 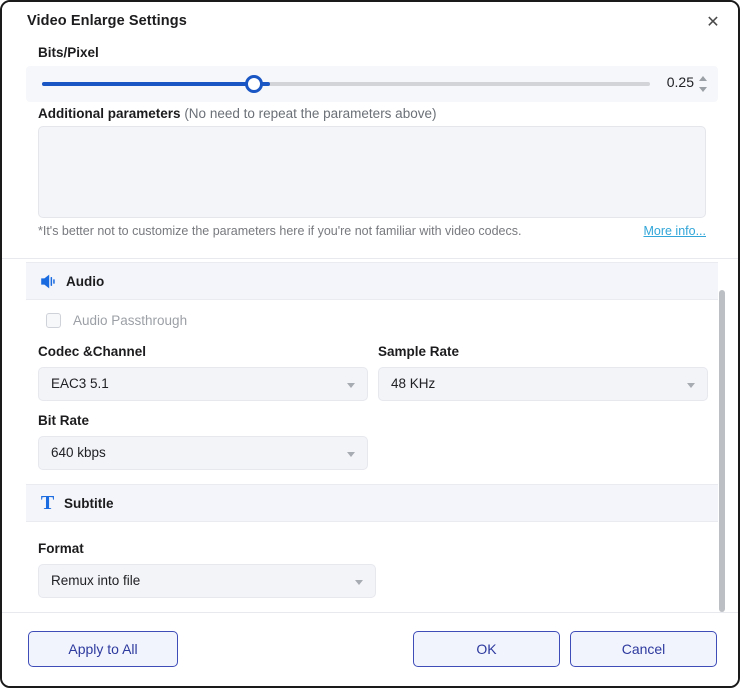 I want to click on additional-parameters-hint: (No need to repeat the parameters above), so click(x=310, y=113).